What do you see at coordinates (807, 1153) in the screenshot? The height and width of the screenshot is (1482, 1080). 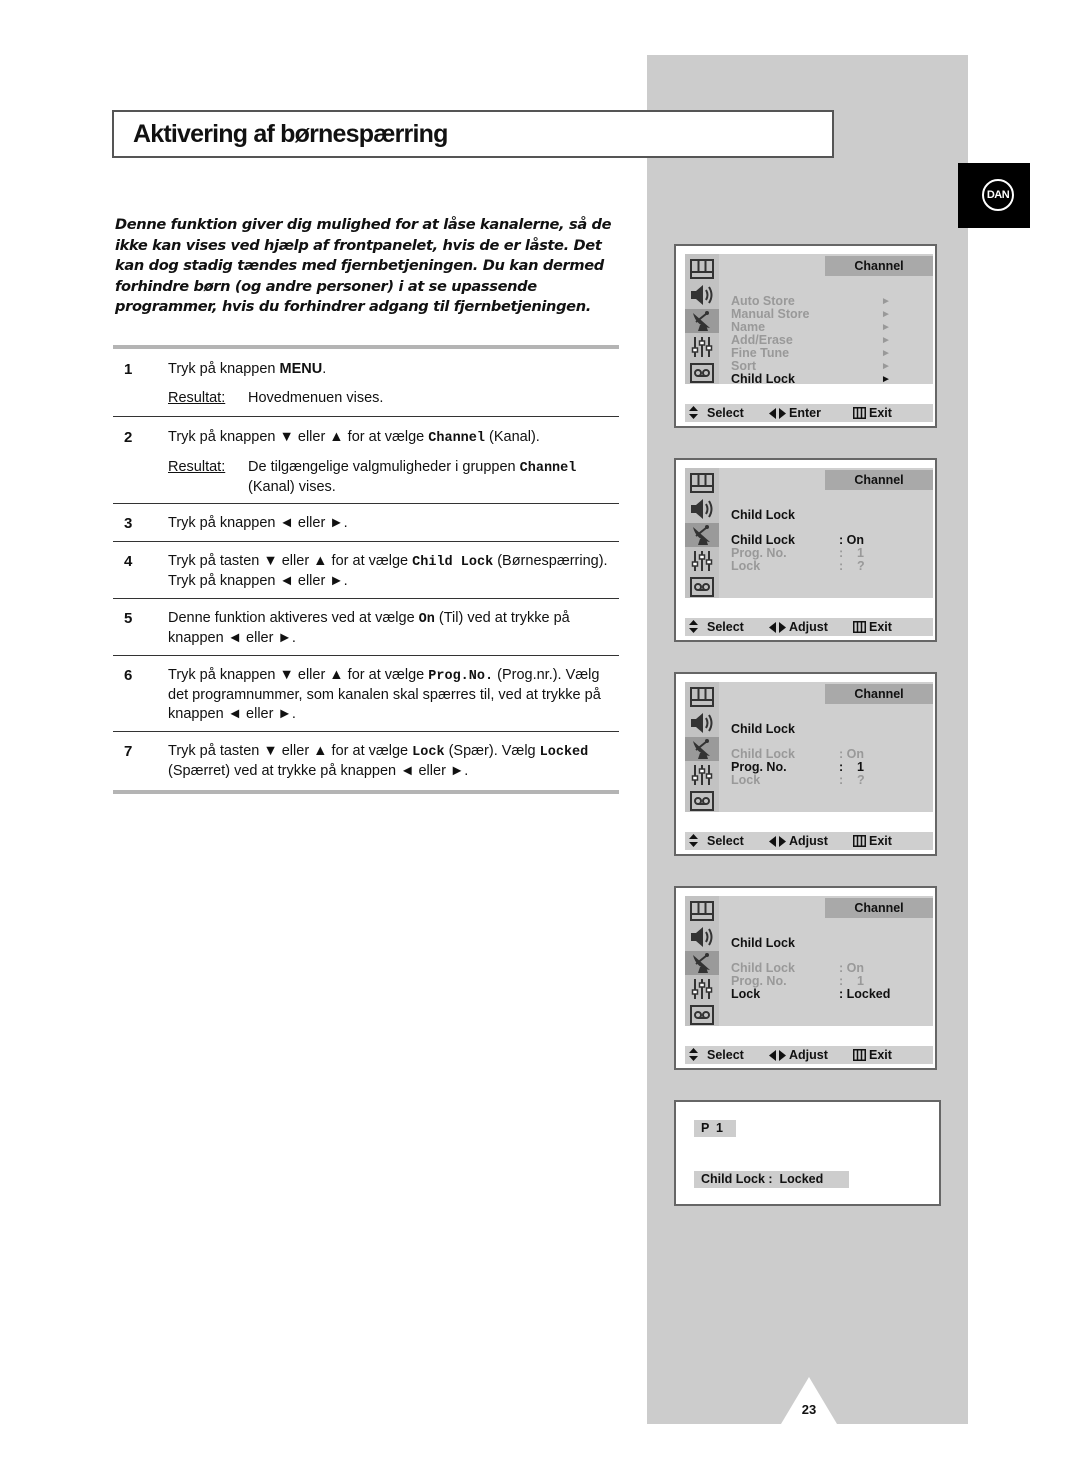 I see `osd-status-screen: P 1 Child Lock : Locked` at bounding box center [807, 1153].